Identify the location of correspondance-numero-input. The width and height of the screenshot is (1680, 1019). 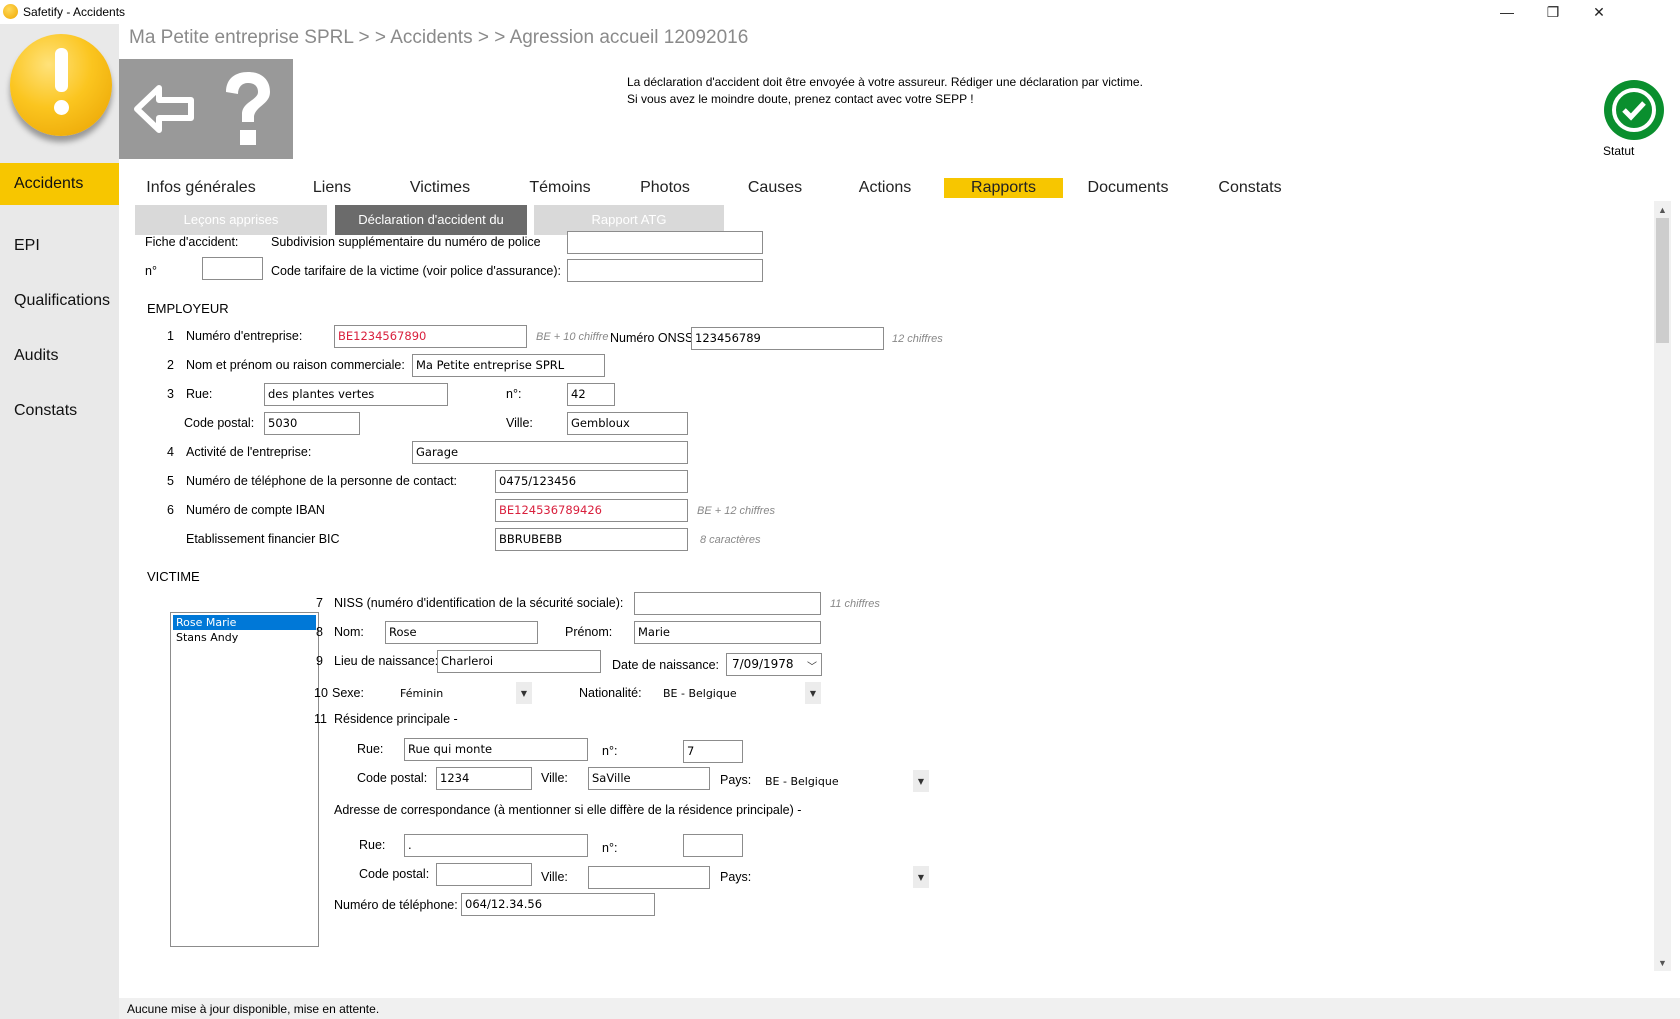
(713, 845).